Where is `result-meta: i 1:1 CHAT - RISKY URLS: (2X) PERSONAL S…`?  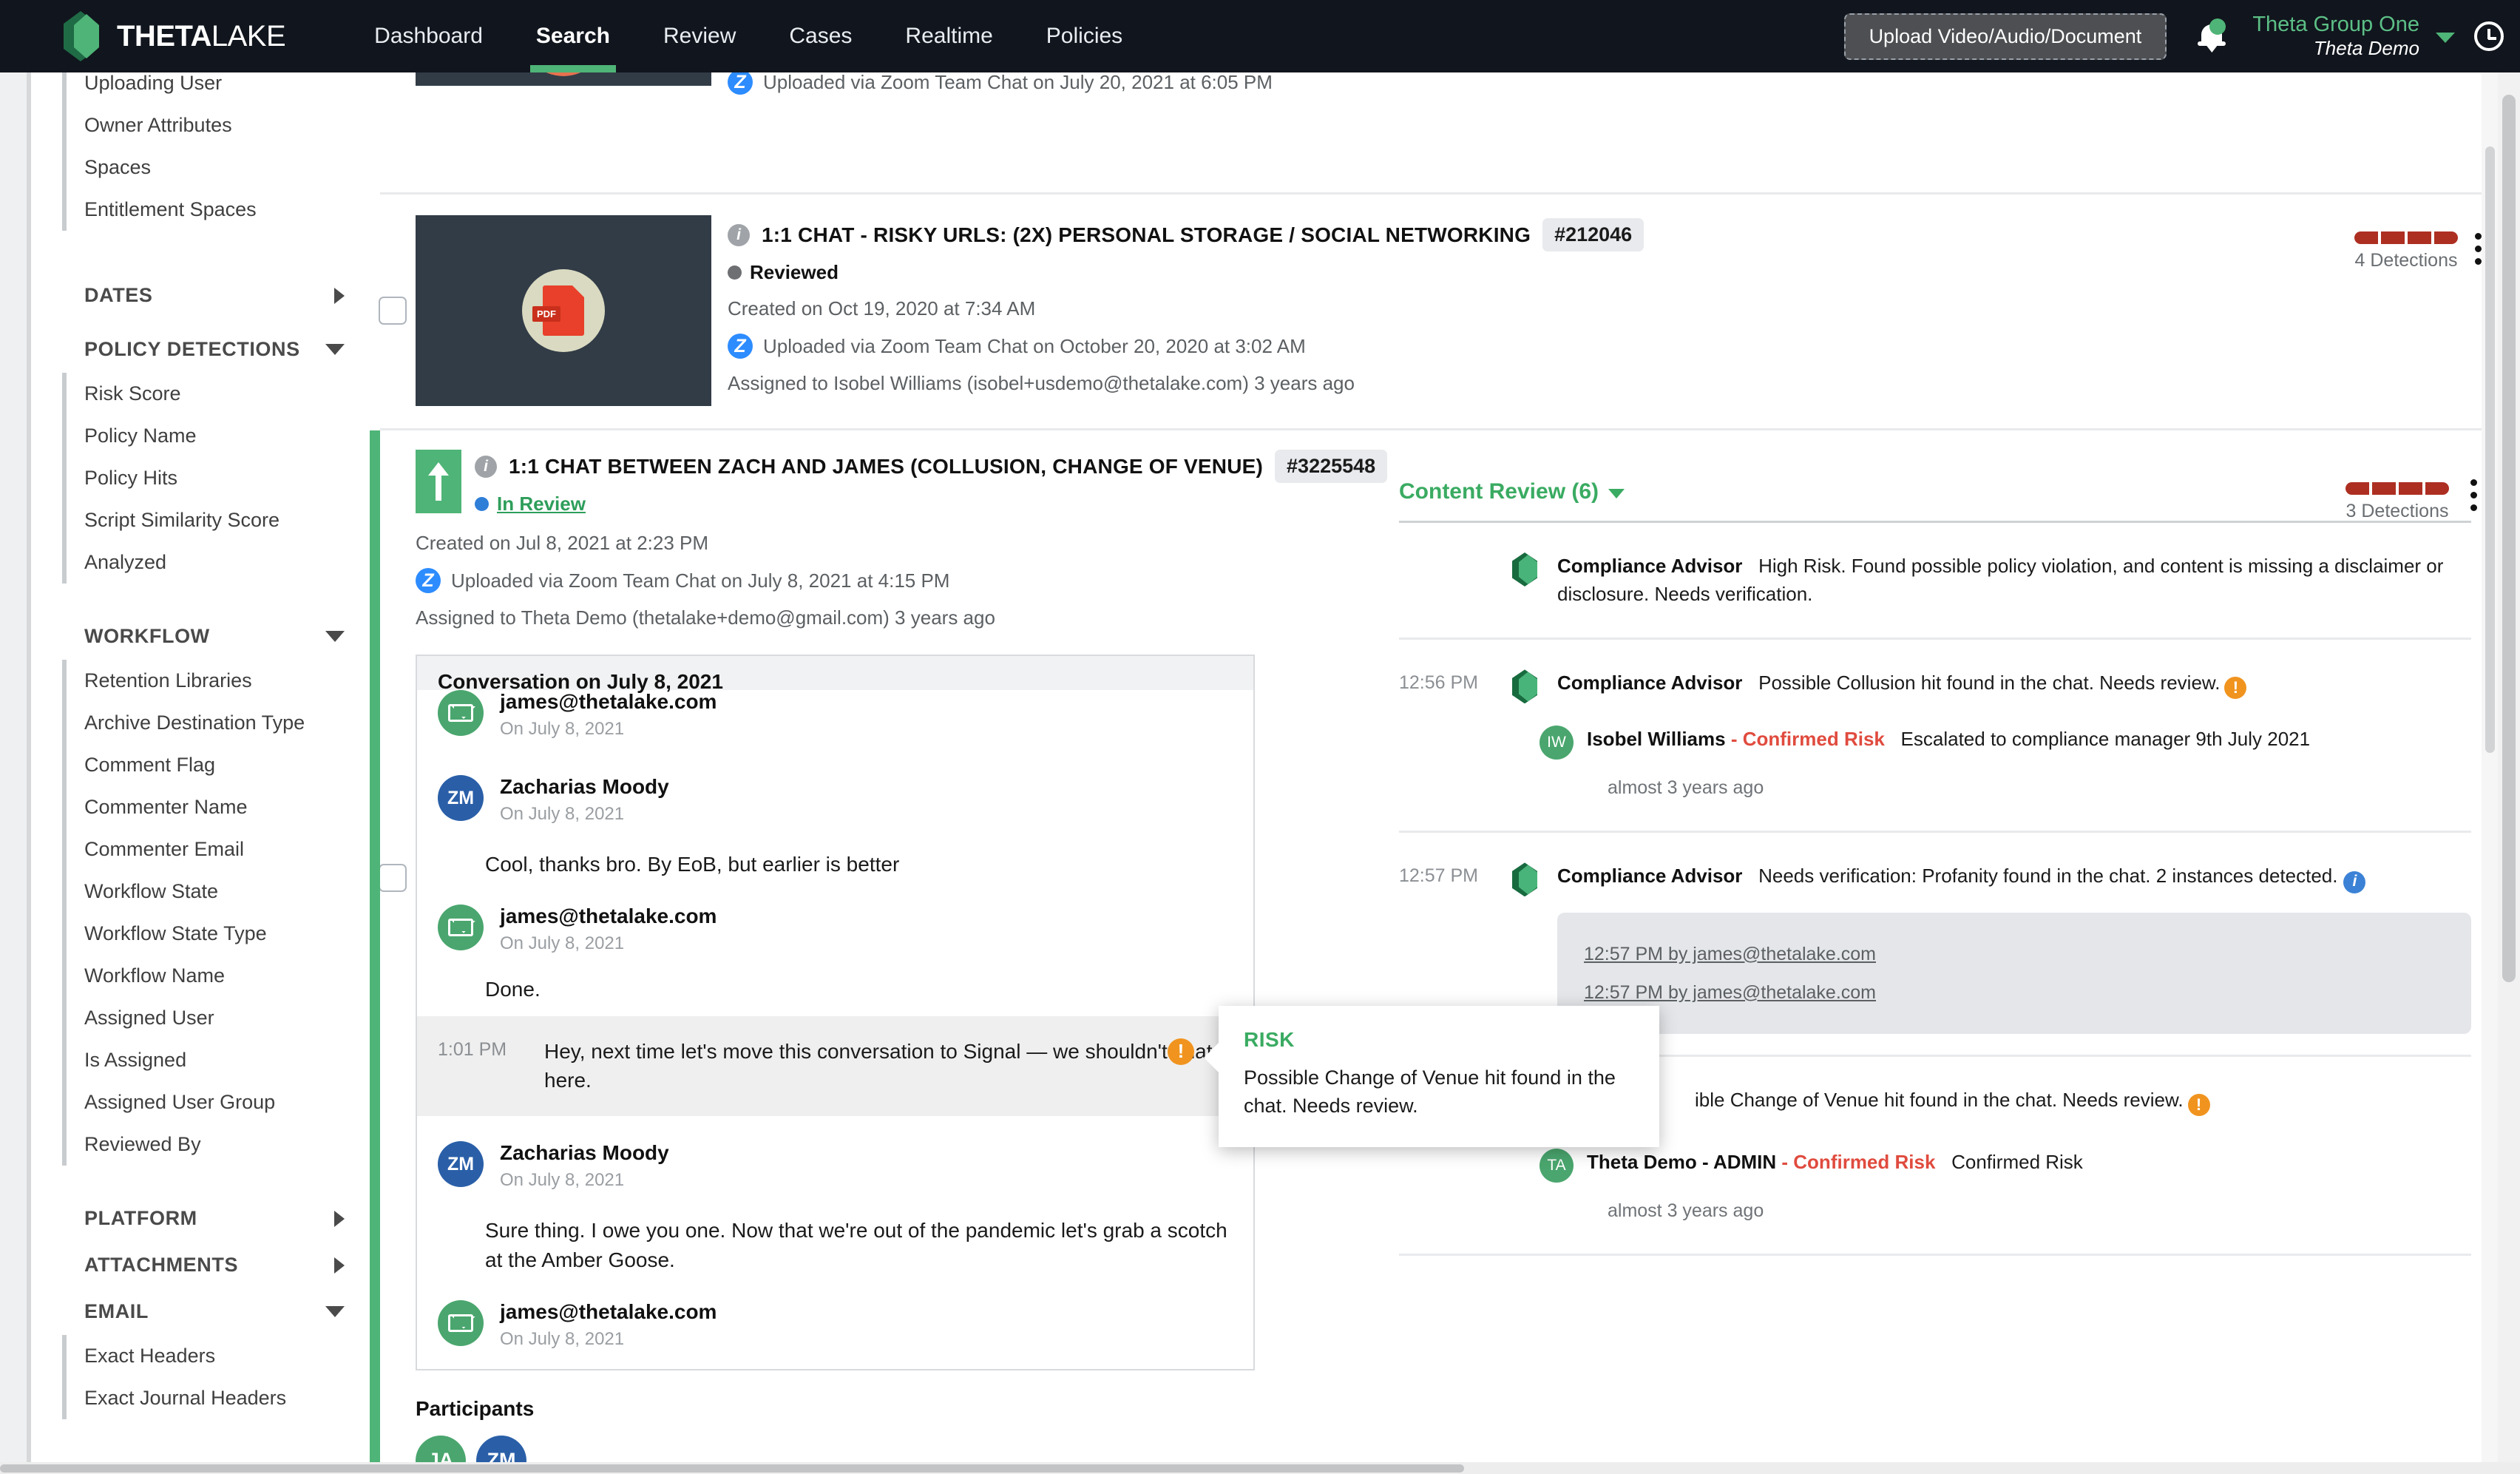
result-meta: i 1:1 CHAT - RISKY URLS: (2X) PERSONAL S… is located at coordinates (1485, 310).